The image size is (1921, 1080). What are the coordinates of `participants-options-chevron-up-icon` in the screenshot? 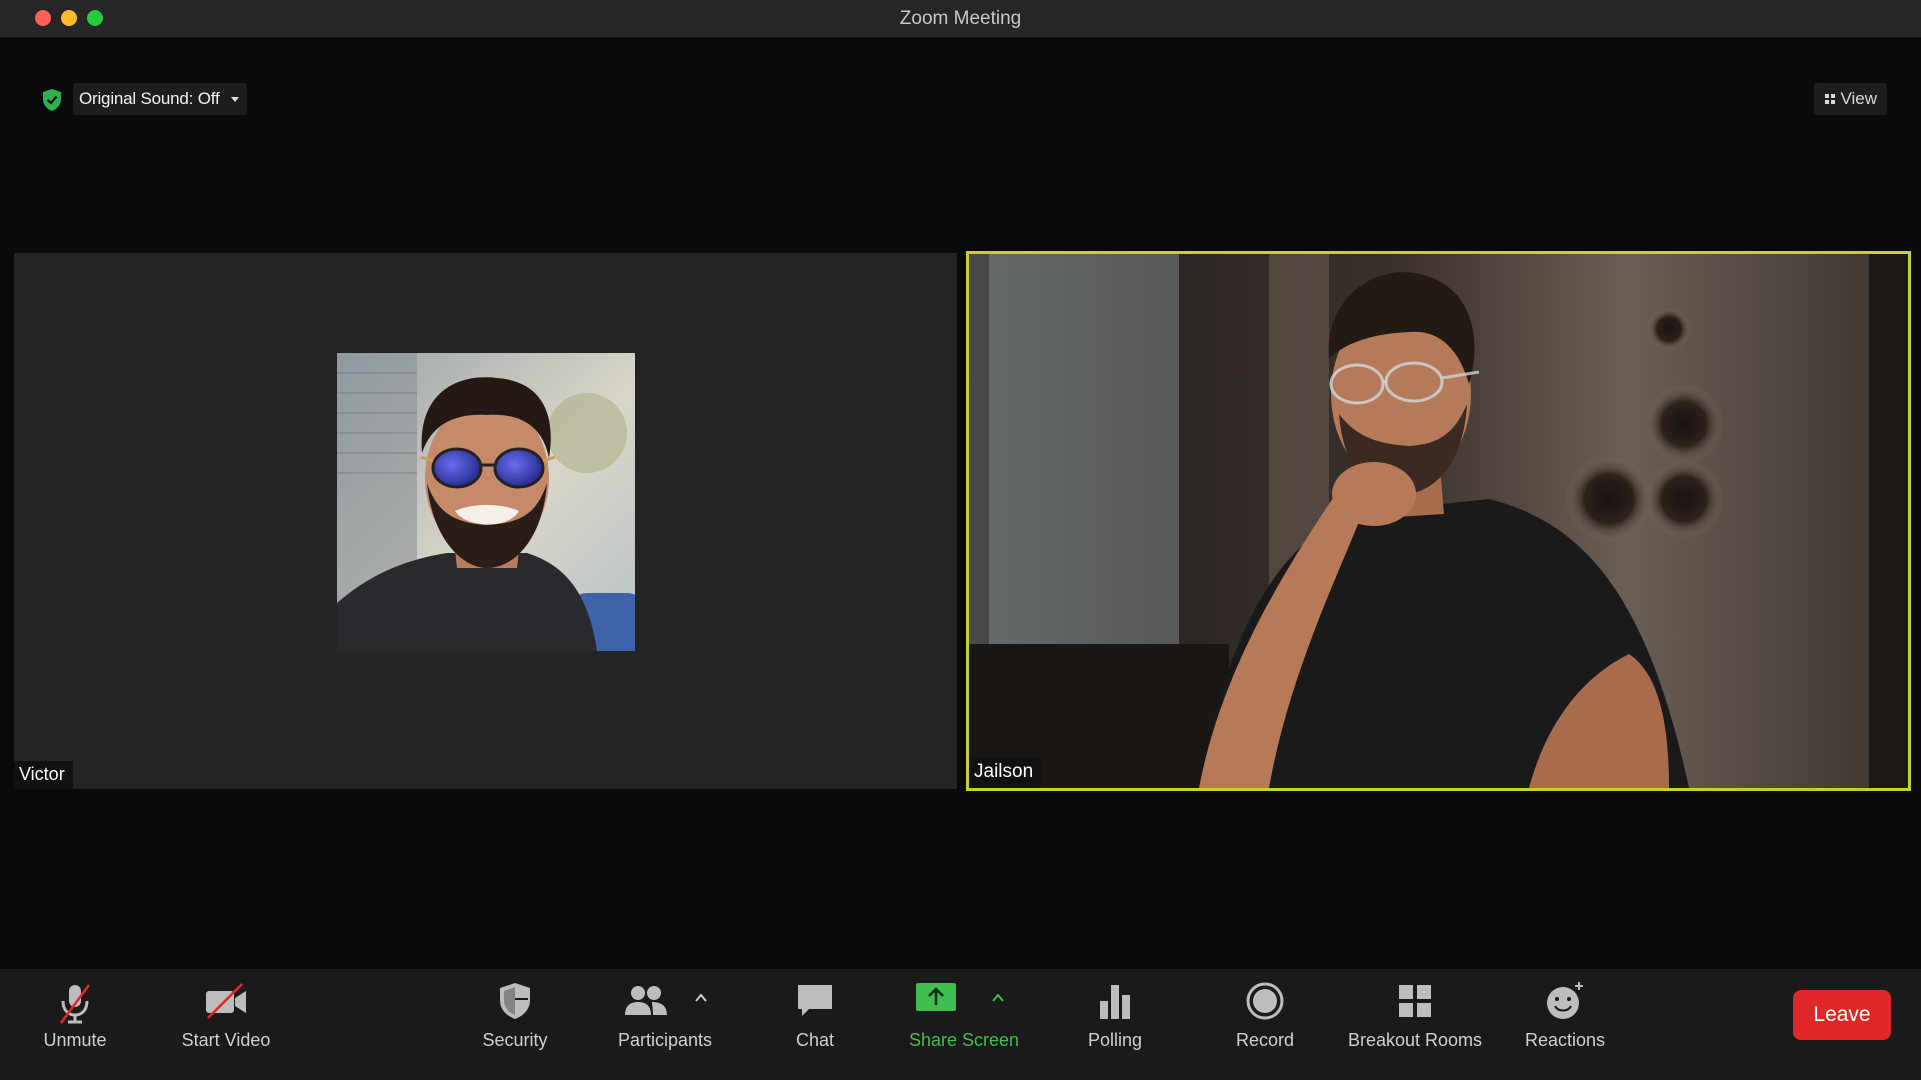 It's located at (701, 998).